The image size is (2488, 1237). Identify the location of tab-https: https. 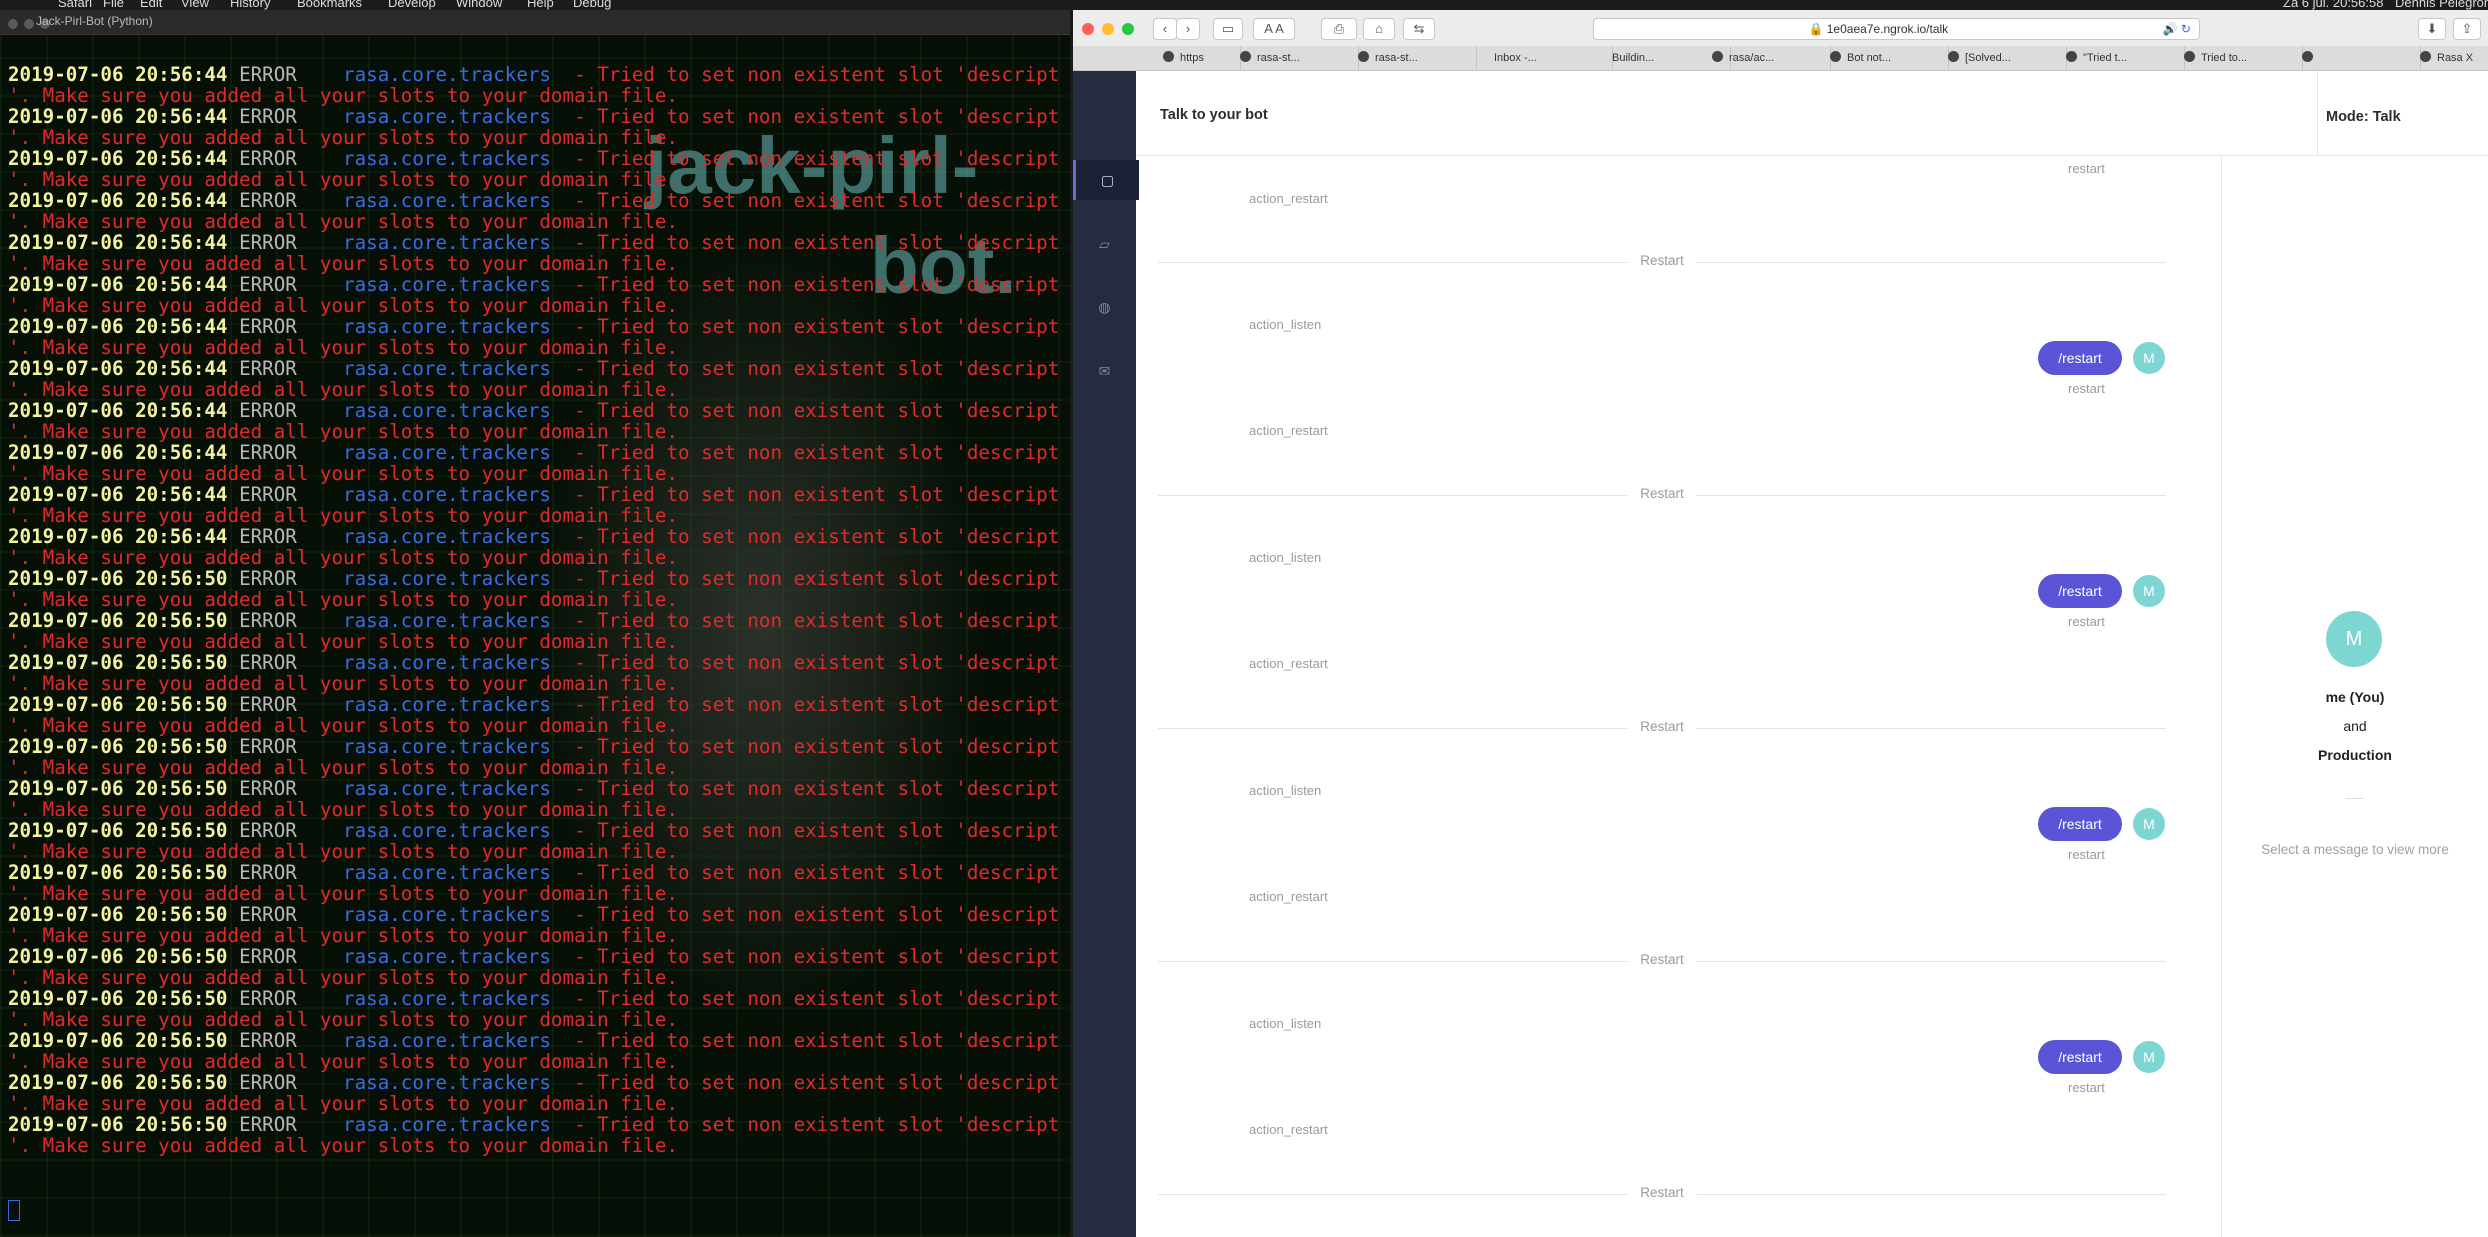
(1197, 58).